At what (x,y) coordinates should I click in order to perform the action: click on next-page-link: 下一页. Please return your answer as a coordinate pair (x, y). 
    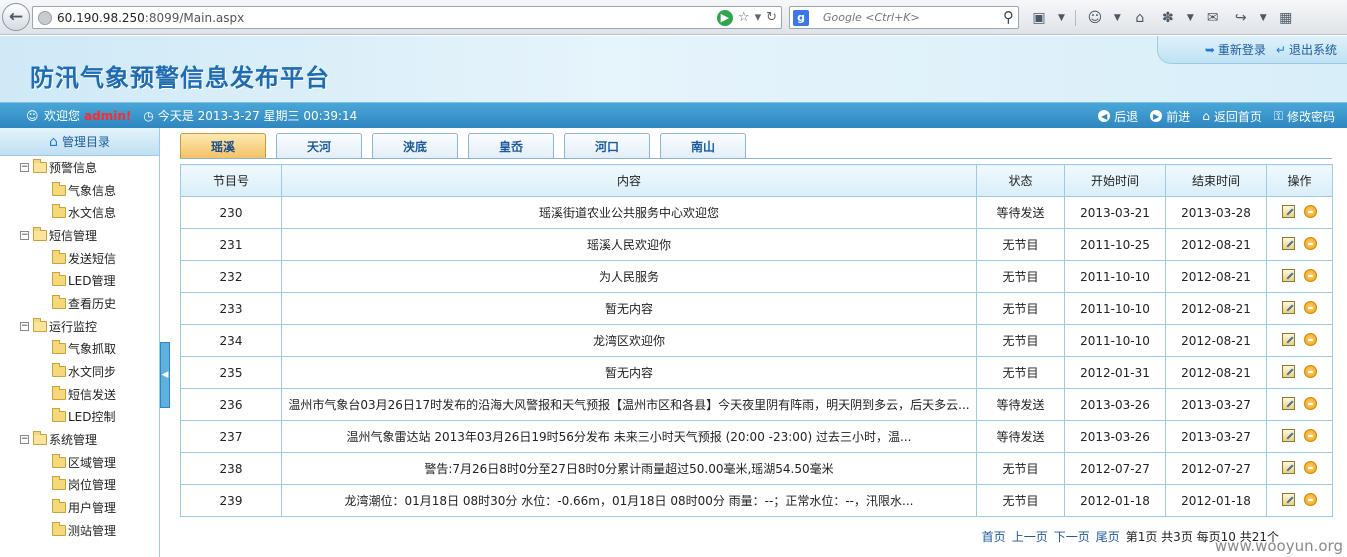
    Looking at the image, I should click on (1072, 536).